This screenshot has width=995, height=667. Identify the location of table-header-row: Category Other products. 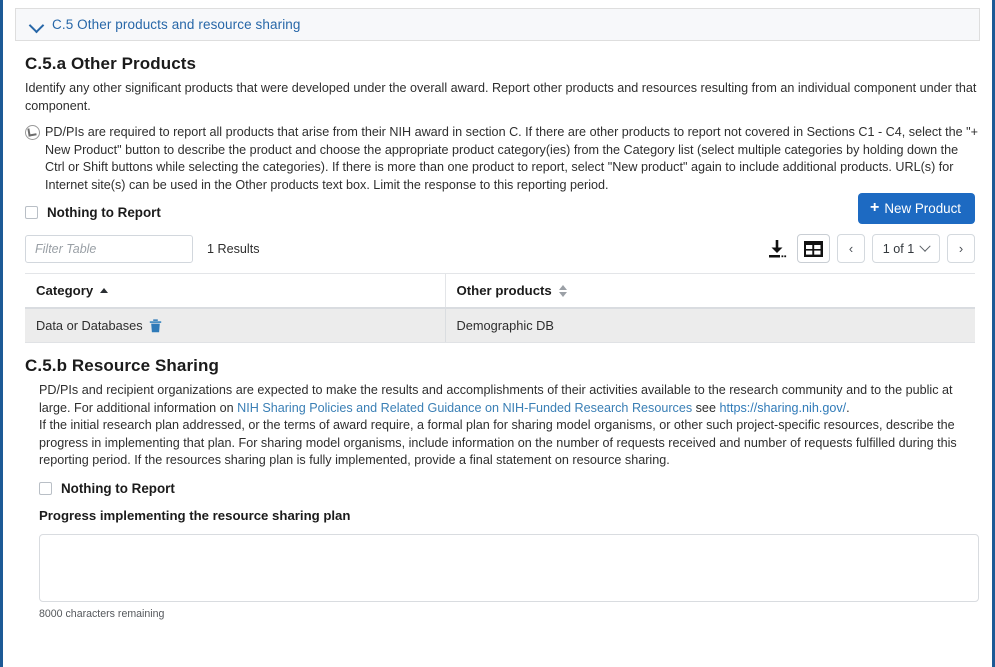
(500, 291).